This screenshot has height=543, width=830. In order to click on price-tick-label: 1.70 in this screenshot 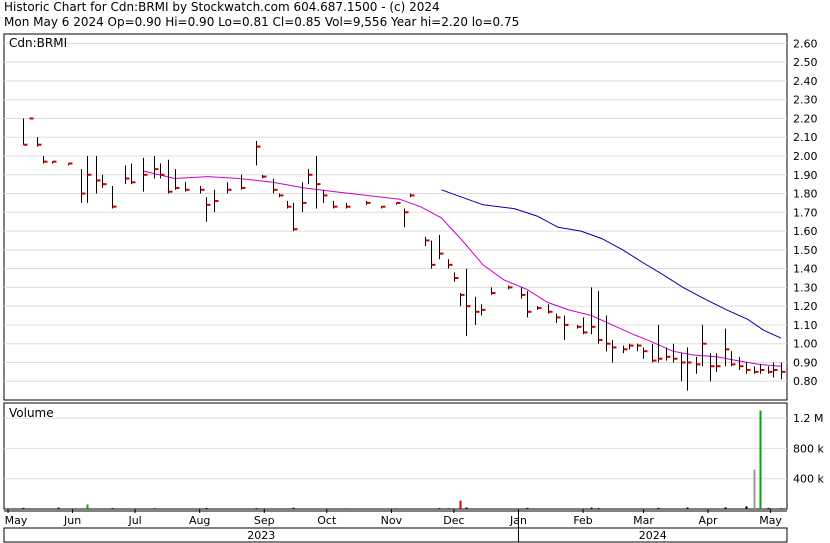, I will do `click(805, 212)`.